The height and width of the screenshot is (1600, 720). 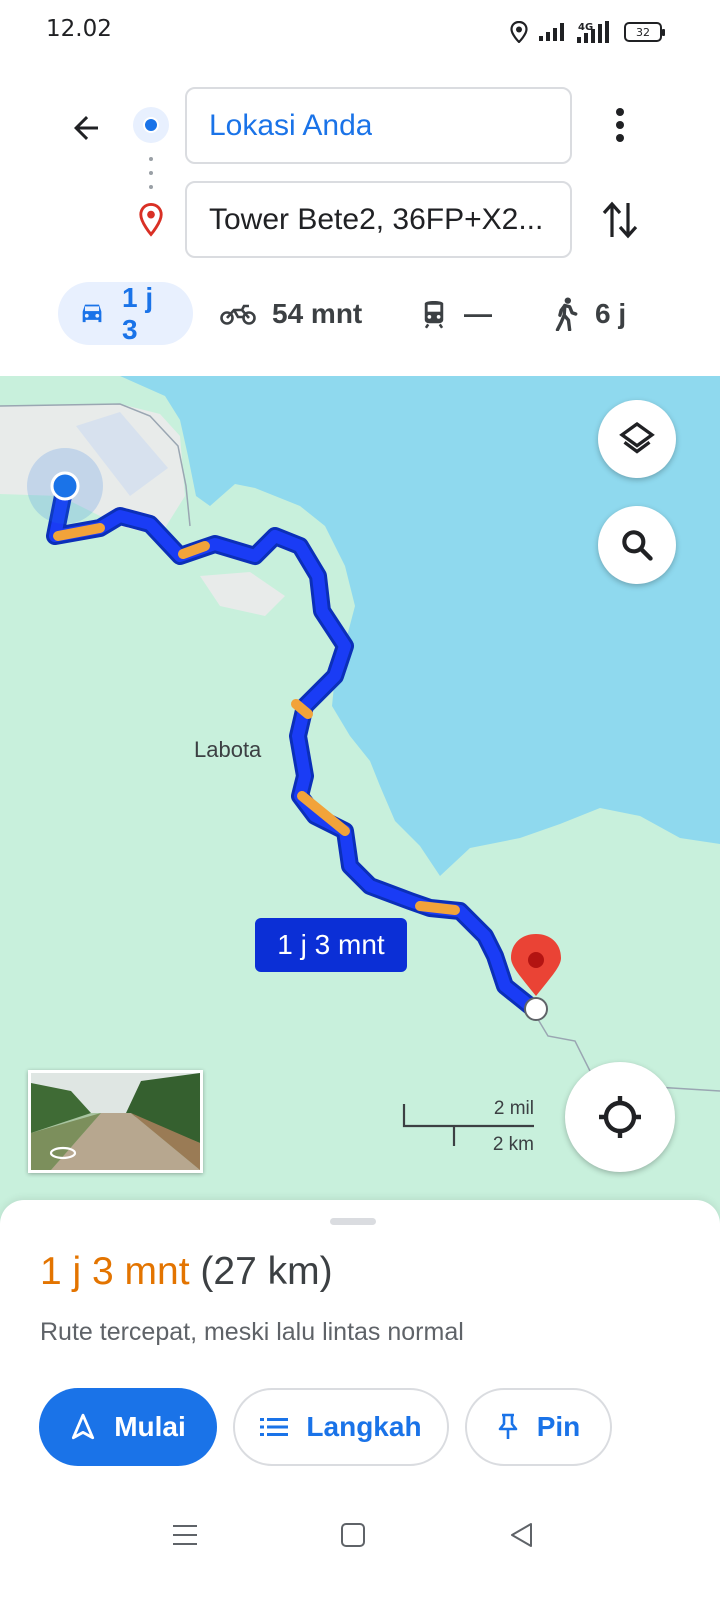 What do you see at coordinates (589, 313) in the screenshot?
I see `tab-walk: 6 j` at bounding box center [589, 313].